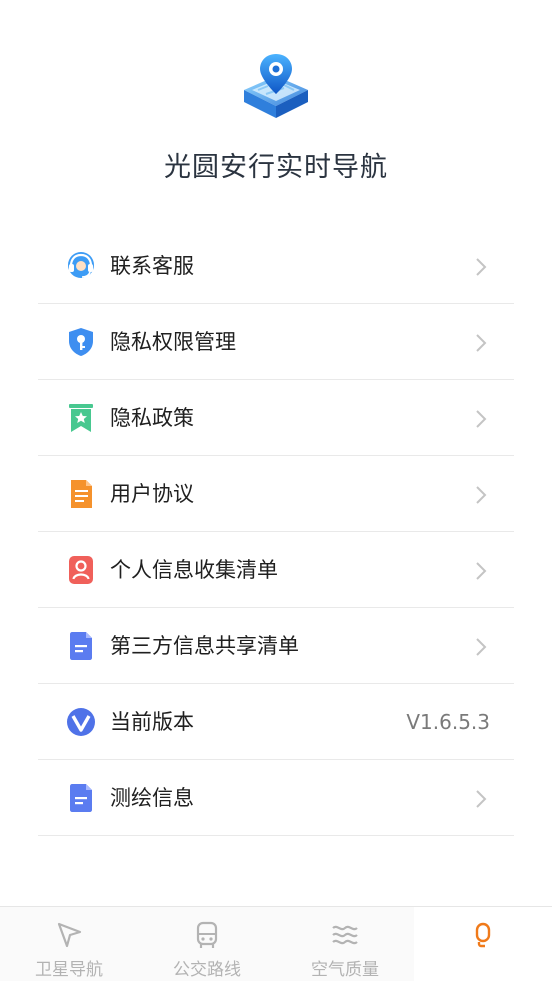 The image size is (552, 981). I want to click on menu-item-label: 联系客服, so click(152, 266).